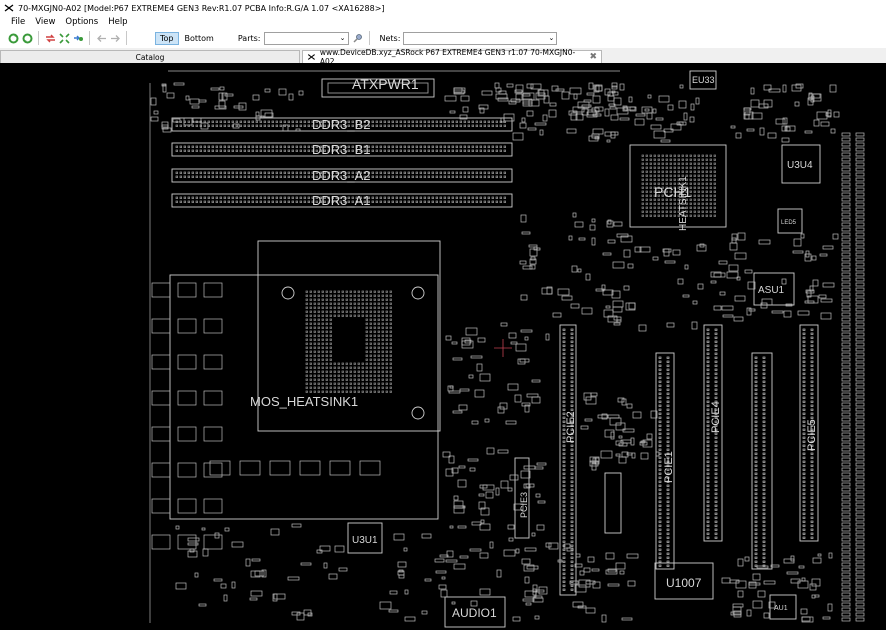 This screenshot has height=630, width=886. I want to click on pcie-small, so click(613, 503).